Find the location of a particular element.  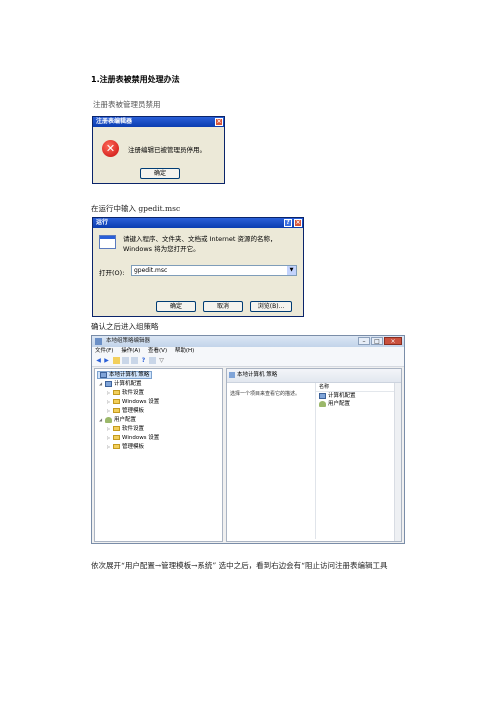

dialog-title: 注册表编辑器 is located at coordinates (114, 121).